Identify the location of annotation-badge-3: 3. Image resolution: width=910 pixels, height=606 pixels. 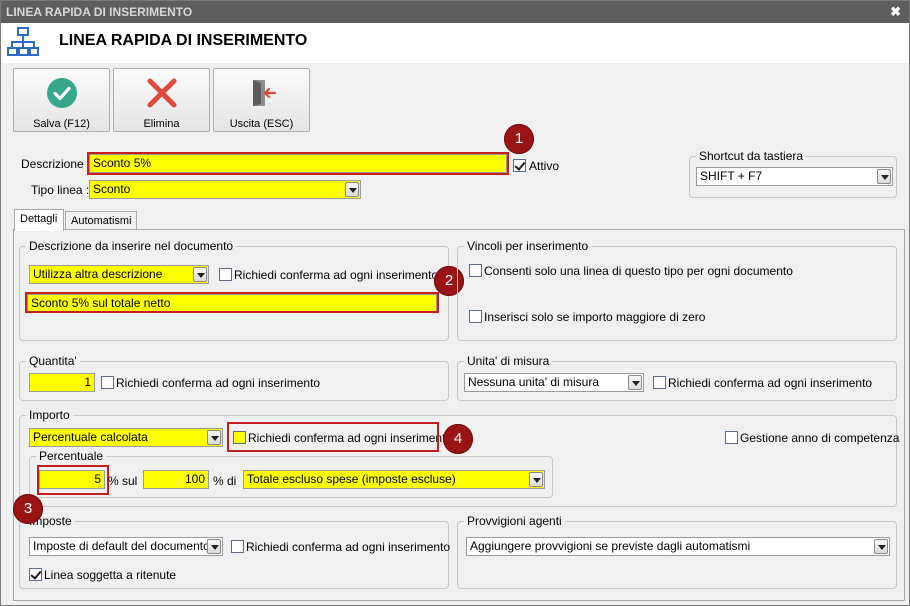
(28, 509).